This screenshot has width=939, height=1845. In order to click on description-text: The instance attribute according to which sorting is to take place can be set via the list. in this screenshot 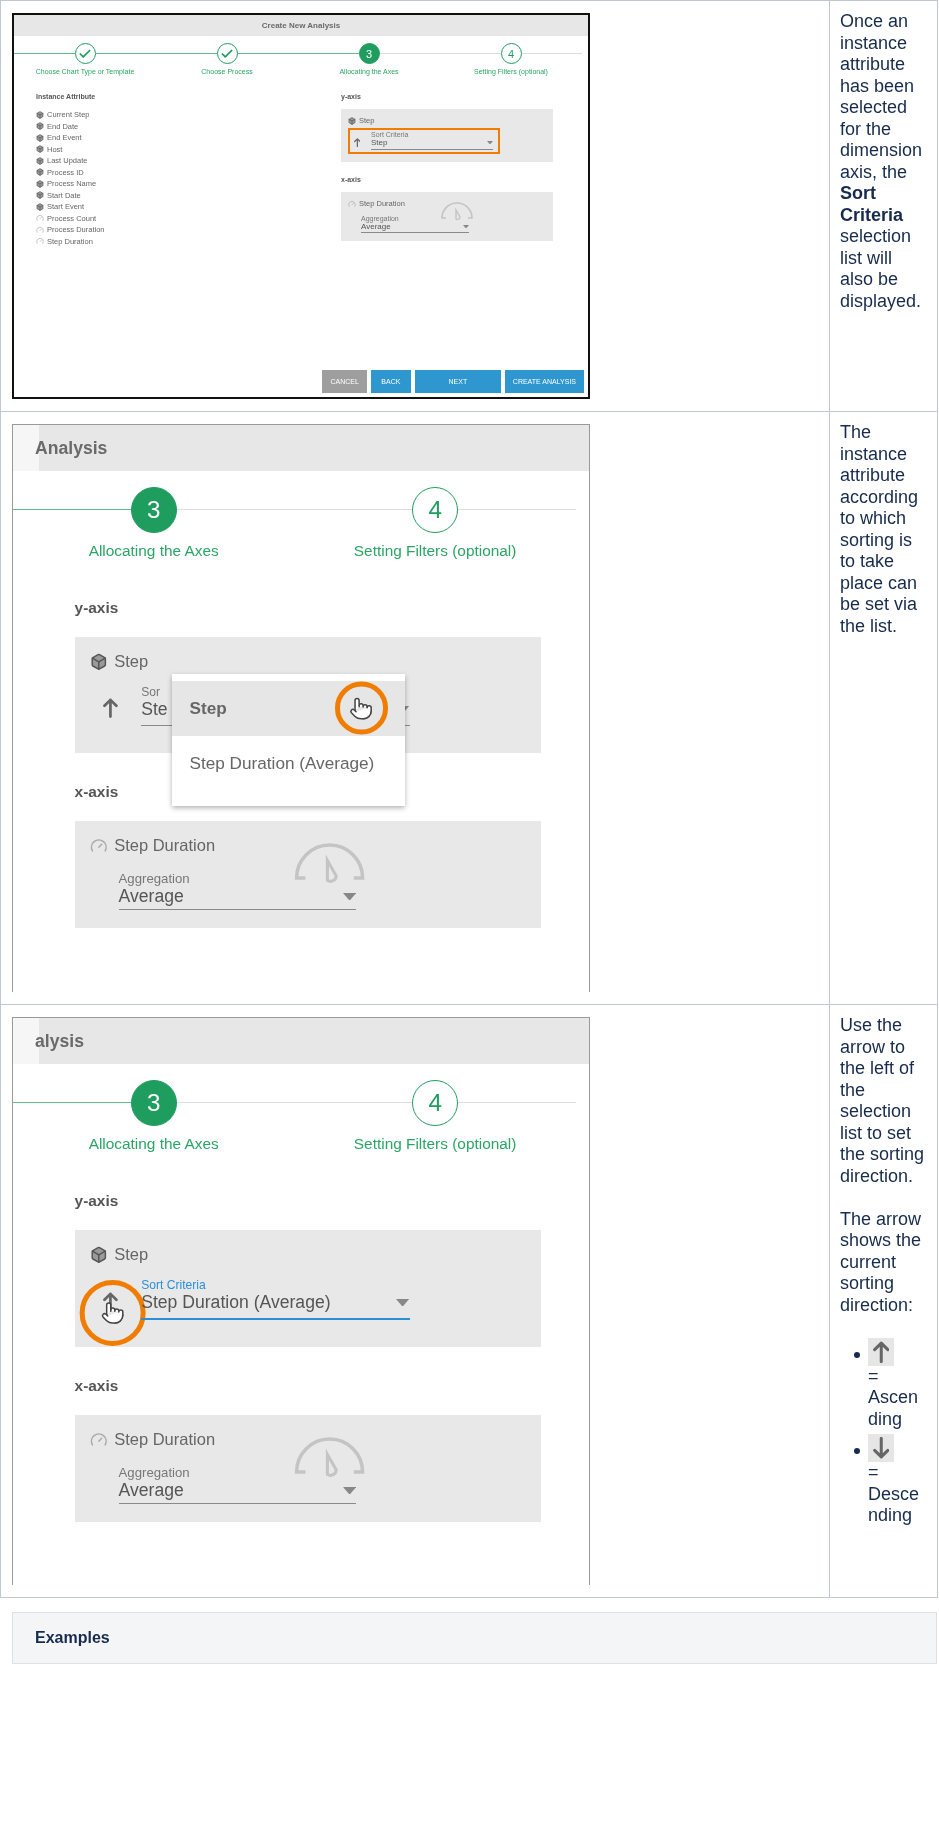, I will do `click(880, 529)`.